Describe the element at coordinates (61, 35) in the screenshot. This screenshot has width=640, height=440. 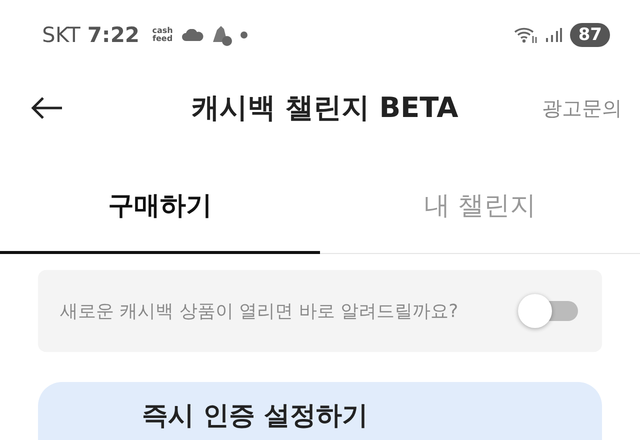
I see `carrier-text: SKT` at that location.